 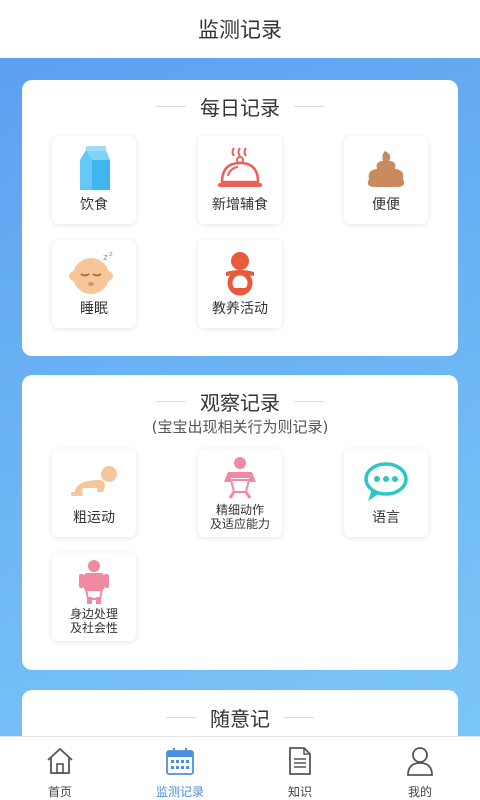 I want to click on tab-monitoring: 监测记录, so click(x=180, y=768).